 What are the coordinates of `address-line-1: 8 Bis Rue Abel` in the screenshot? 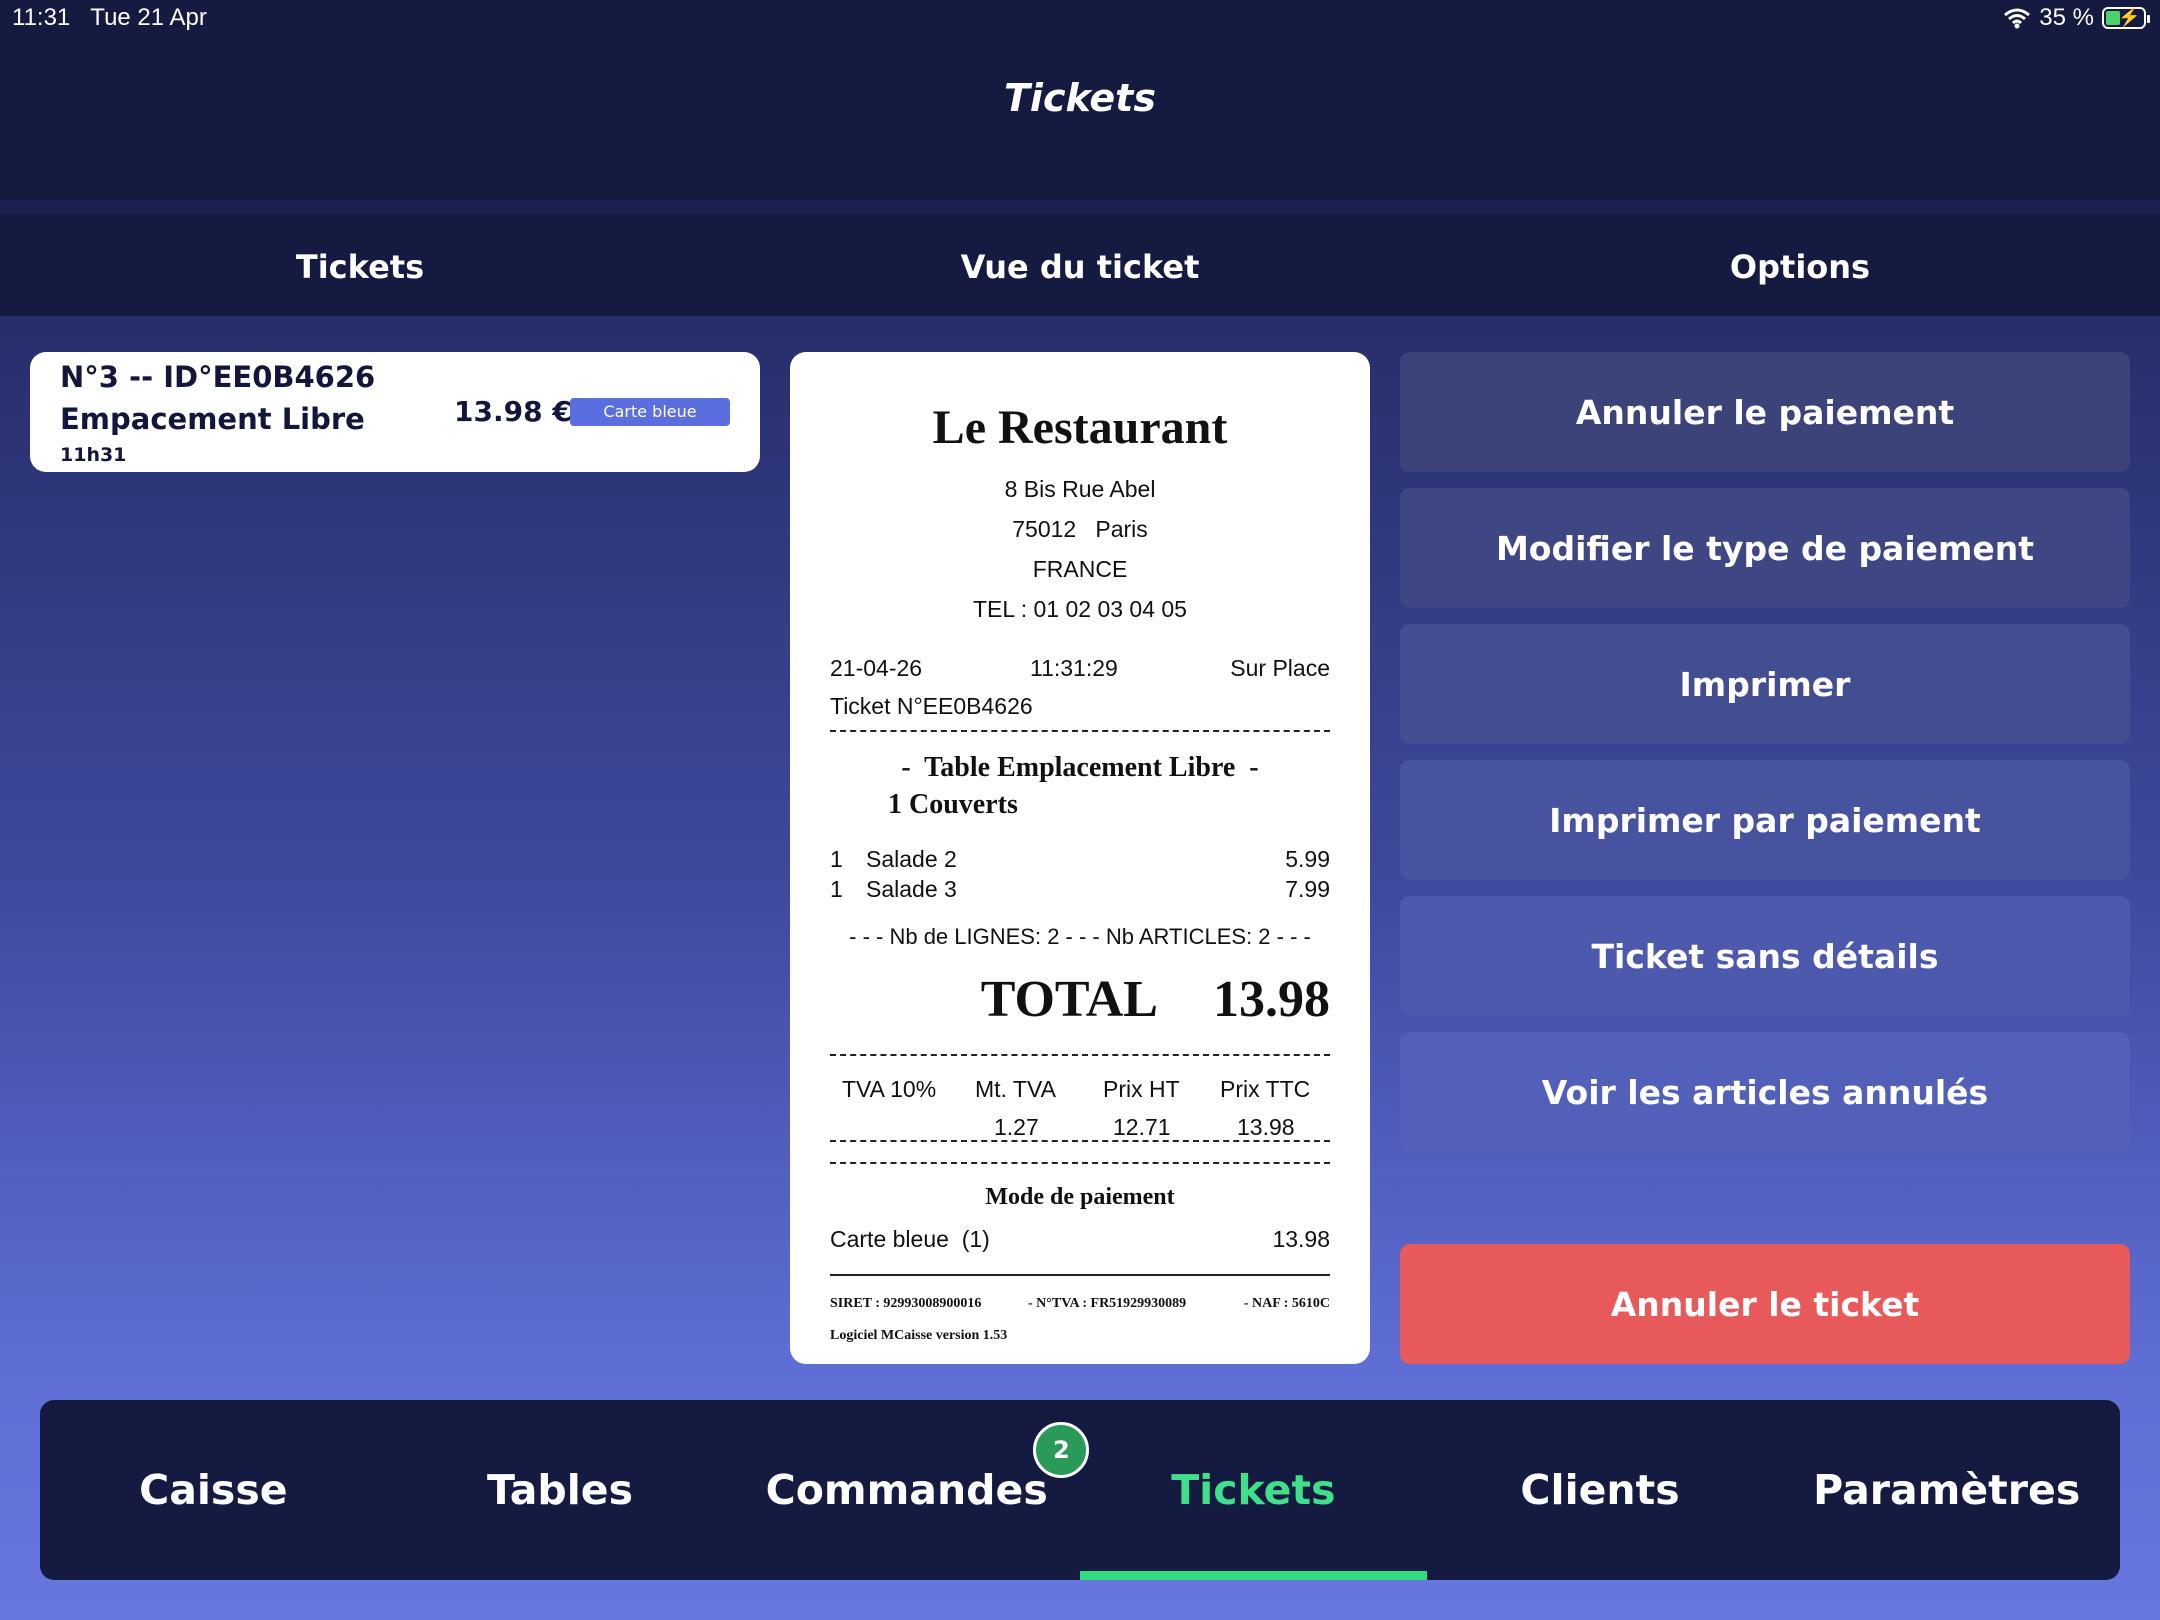 It's located at (1080, 489).